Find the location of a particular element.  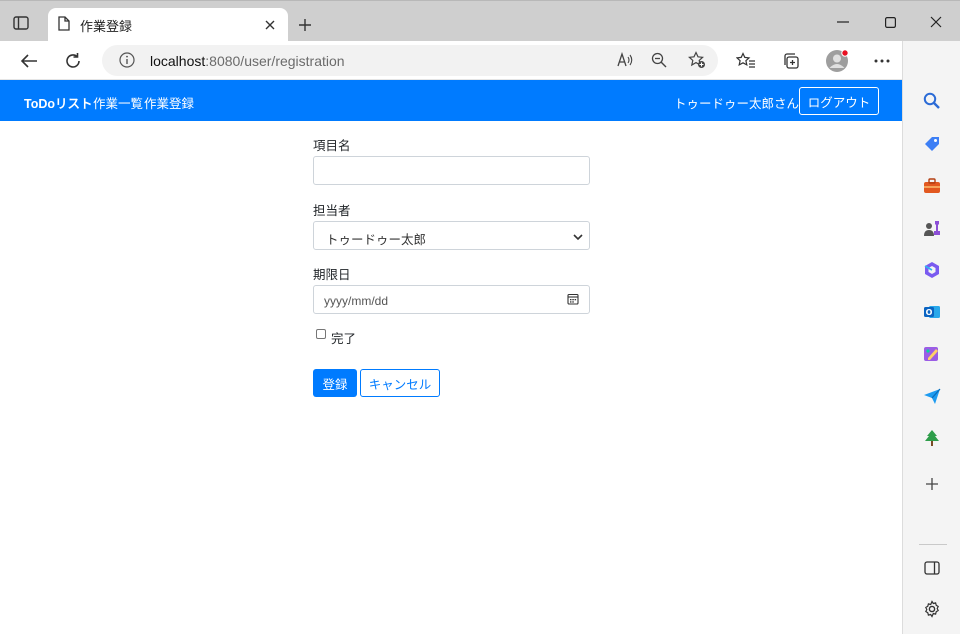

svg-text: O is located at coordinates (929, 312).